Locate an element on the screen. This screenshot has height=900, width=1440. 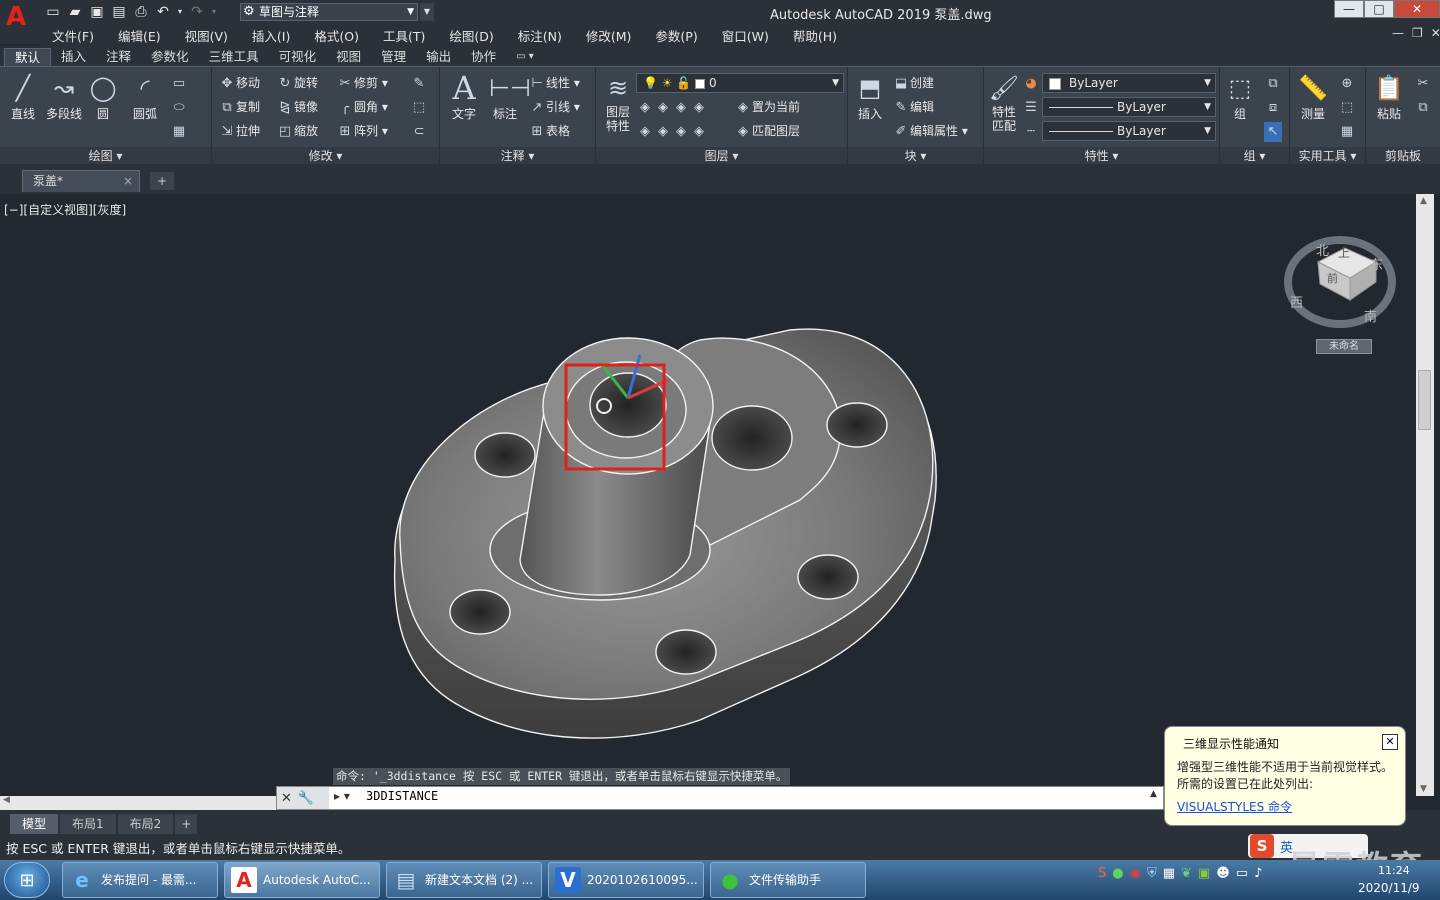
menu-9: 参数(P) is located at coordinates (676, 35).